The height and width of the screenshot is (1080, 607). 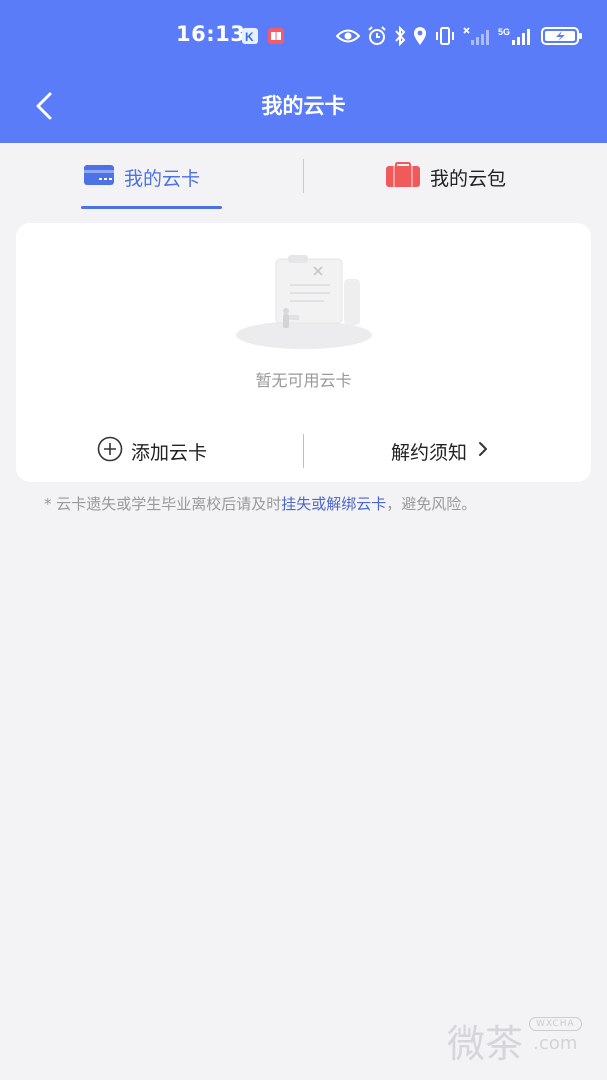 What do you see at coordinates (429, 452) in the screenshot?
I see `cancellation-notice-label: 解约须知` at bounding box center [429, 452].